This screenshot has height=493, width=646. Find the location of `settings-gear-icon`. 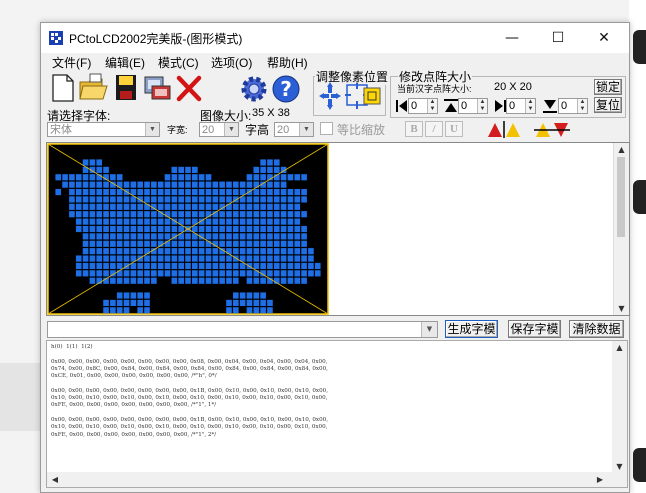

settings-gear-icon is located at coordinates (254, 89).